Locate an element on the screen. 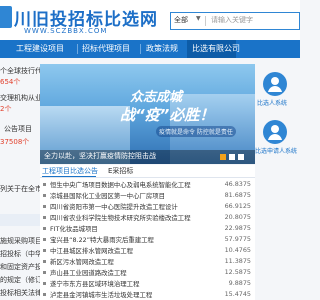  nav-item-policy: 政策法规 is located at coordinates (162, 48).